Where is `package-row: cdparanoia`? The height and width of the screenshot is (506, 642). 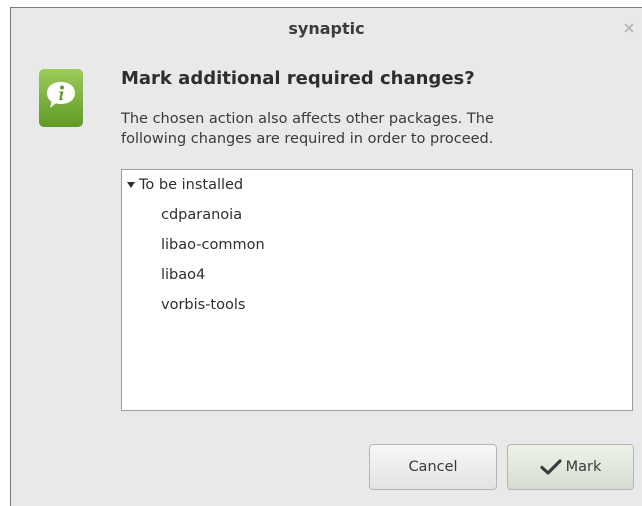
package-row: cdparanoia is located at coordinates (201, 215).